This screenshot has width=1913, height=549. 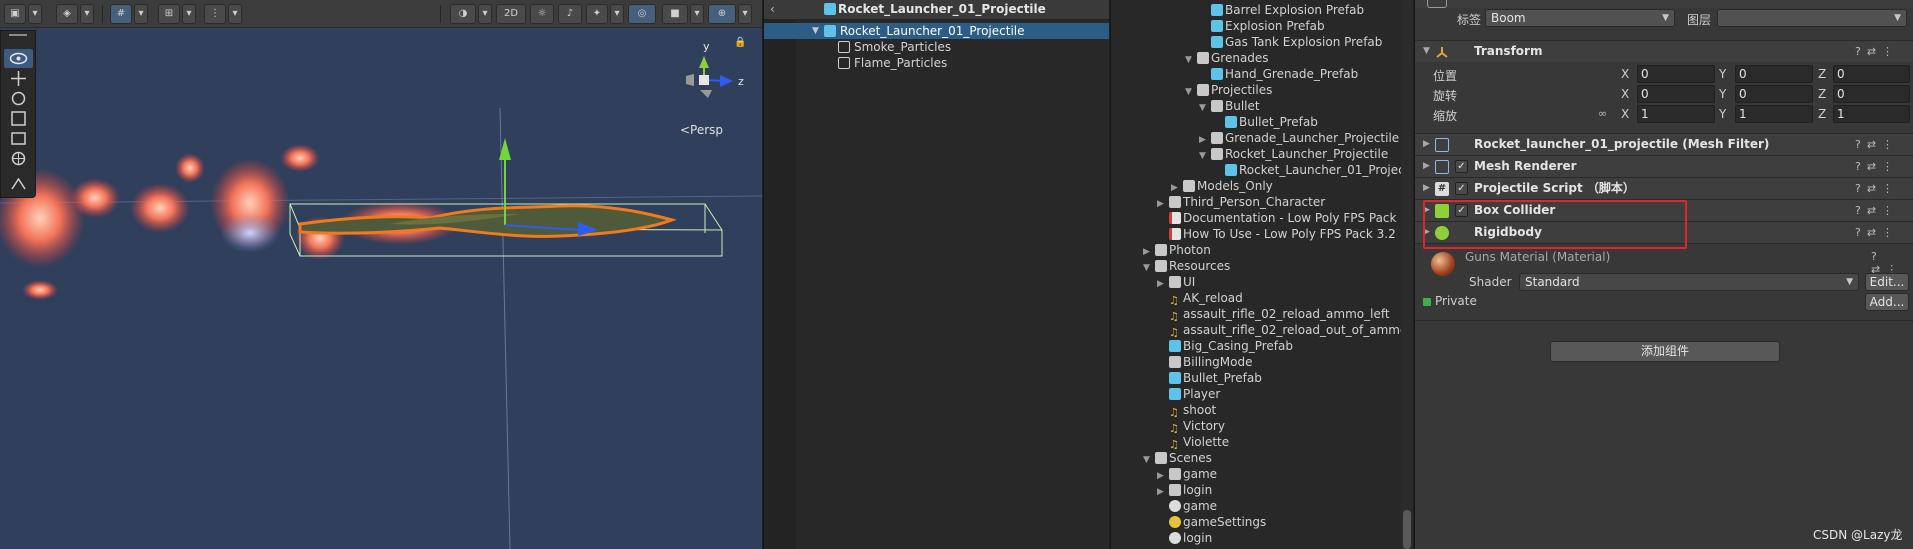 I want to click on project-item: Rocket_Launcher_01_Projec, so click(x=1315, y=170).